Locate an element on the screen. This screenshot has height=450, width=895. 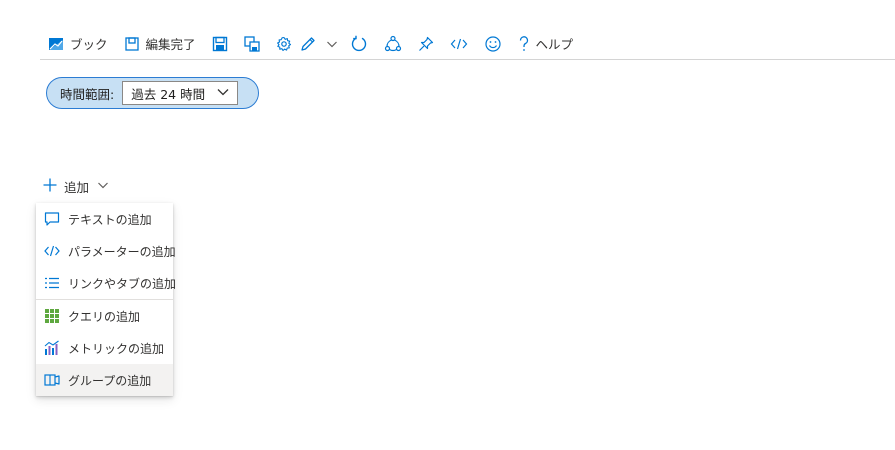
pin-button is located at coordinates (426, 44).